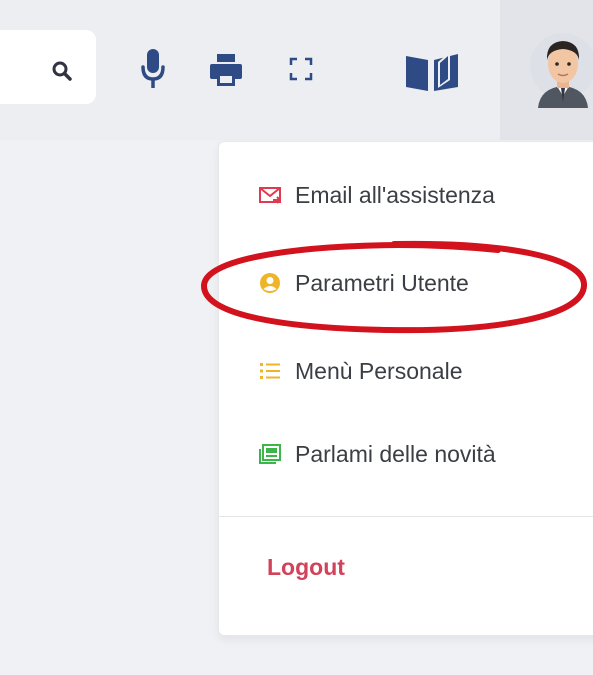 The height and width of the screenshot is (675, 593). I want to click on menu-item-email-support: Email all'assistenza, so click(377, 195).